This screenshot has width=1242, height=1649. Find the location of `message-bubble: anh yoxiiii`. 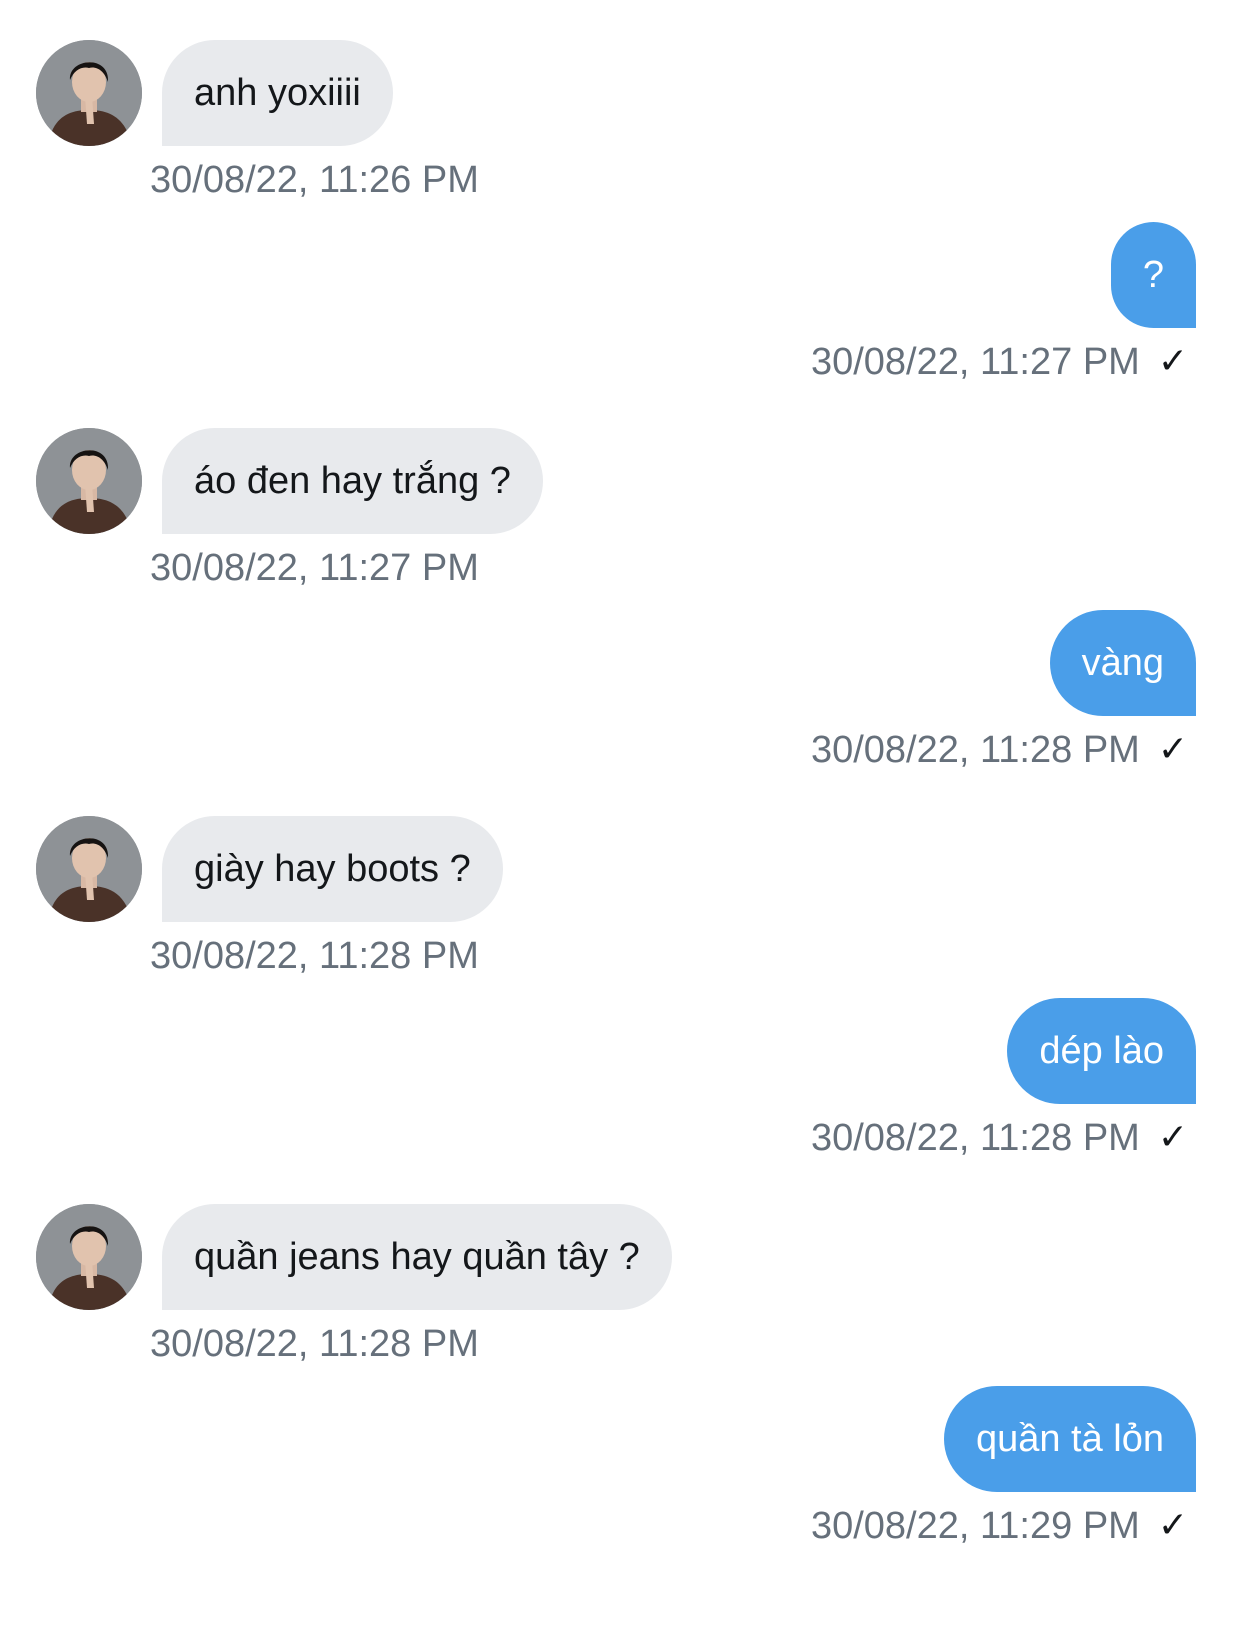

message-bubble: anh yoxiiii is located at coordinates (277, 93).